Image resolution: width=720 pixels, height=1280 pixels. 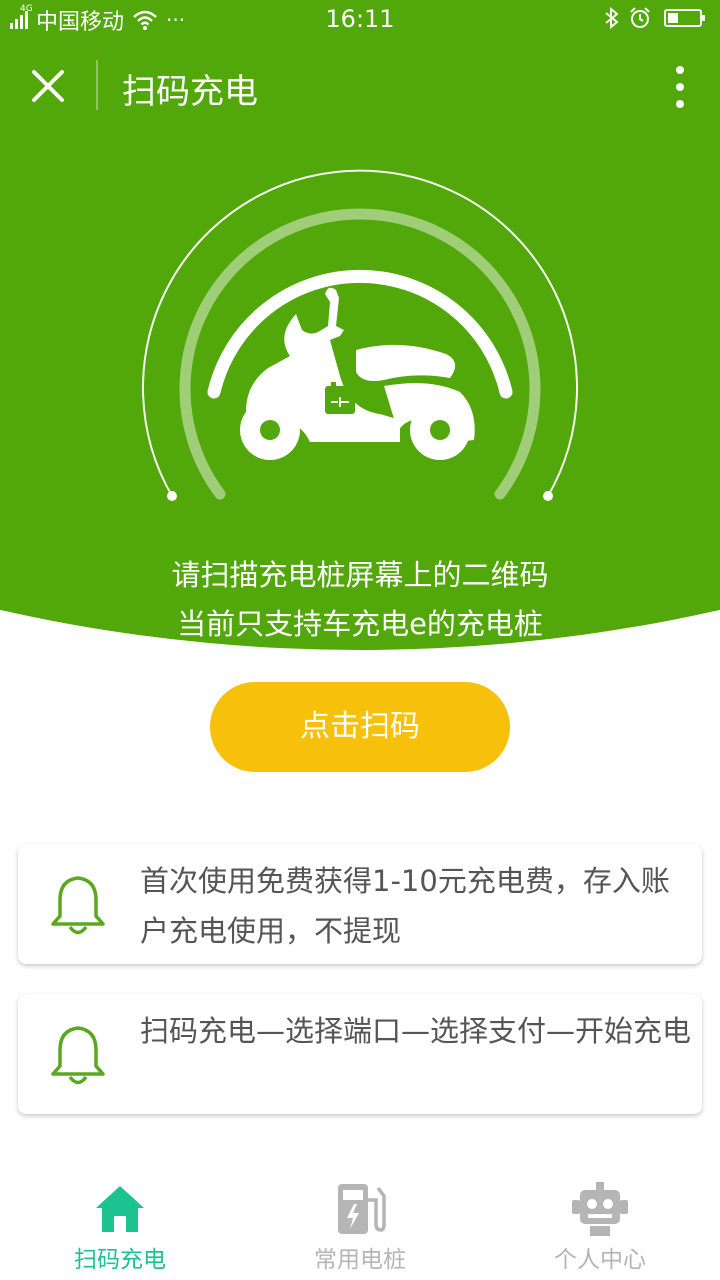 What do you see at coordinates (360, 1260) in the screenshot?
I see `tab-label: 常用电桩` at bounding box center [360, 1260].